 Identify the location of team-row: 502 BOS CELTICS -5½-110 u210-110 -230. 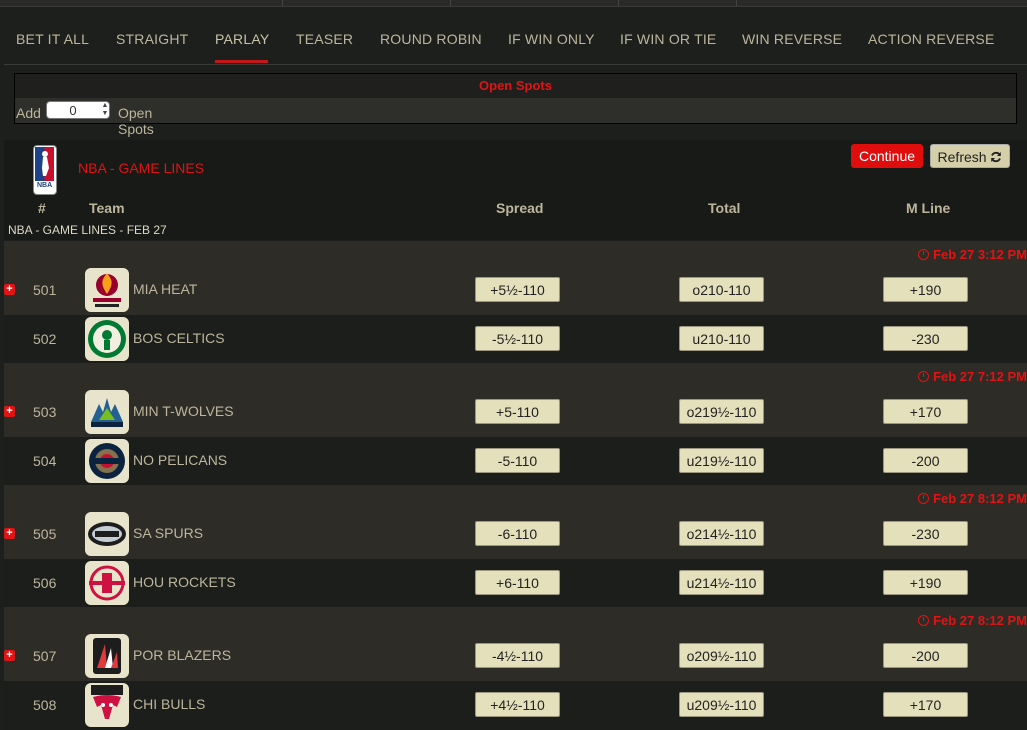
(515, 339).